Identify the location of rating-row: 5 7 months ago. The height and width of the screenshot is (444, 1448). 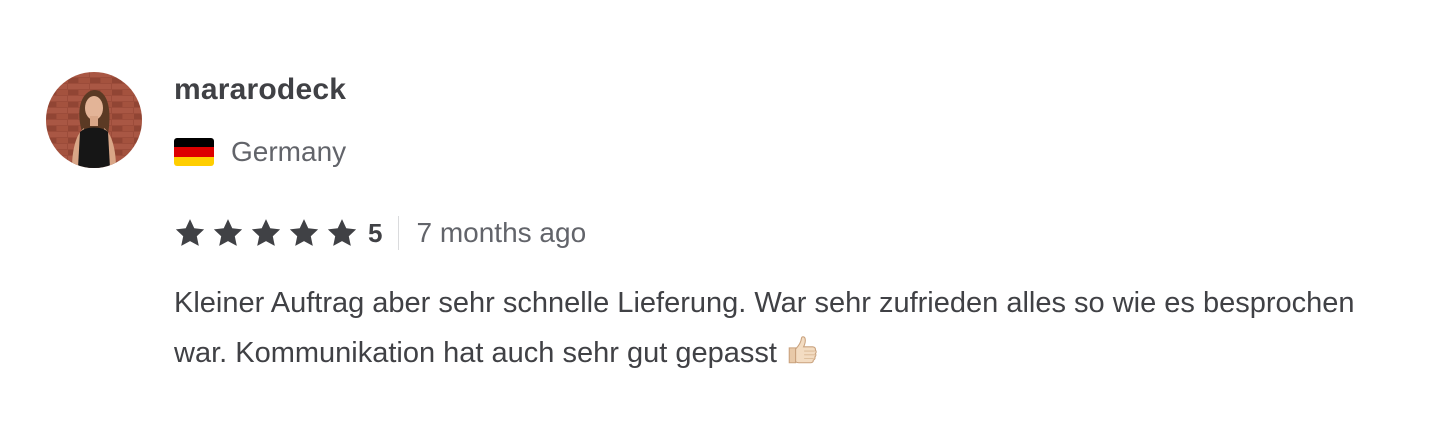
(380, 233).